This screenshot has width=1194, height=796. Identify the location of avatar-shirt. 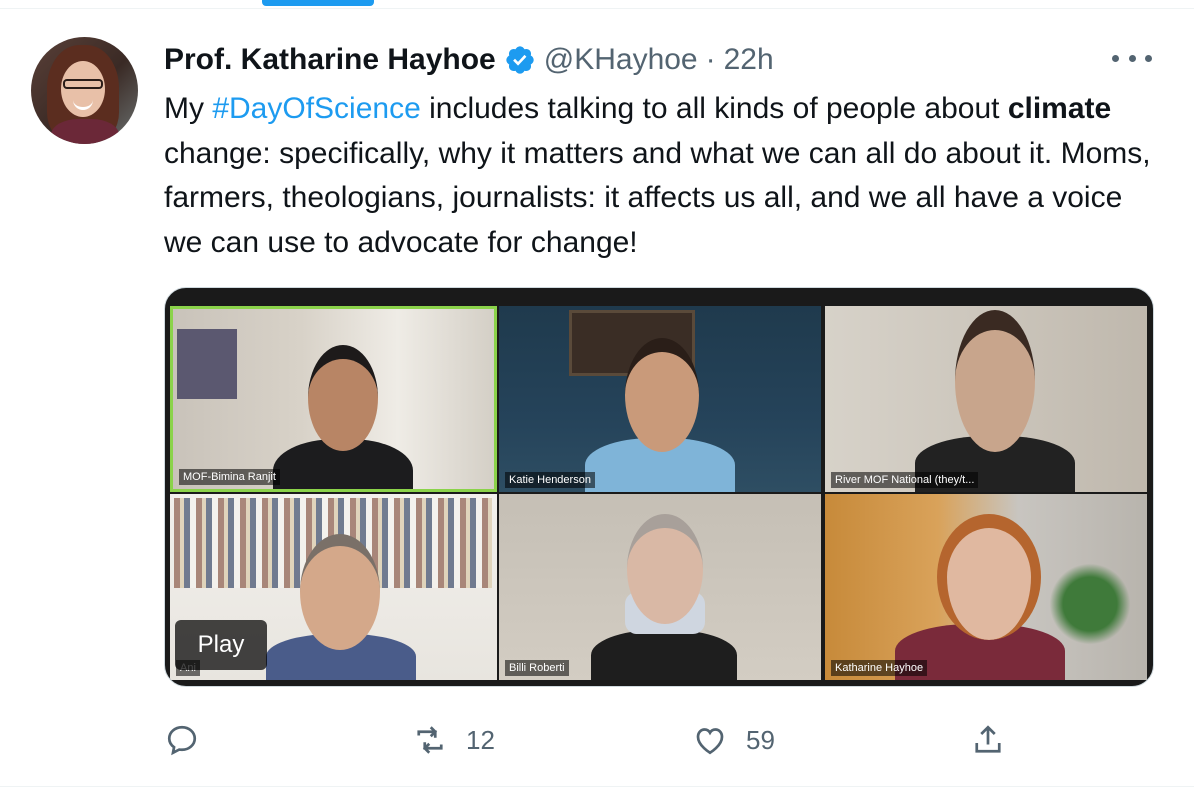
(85, 131).